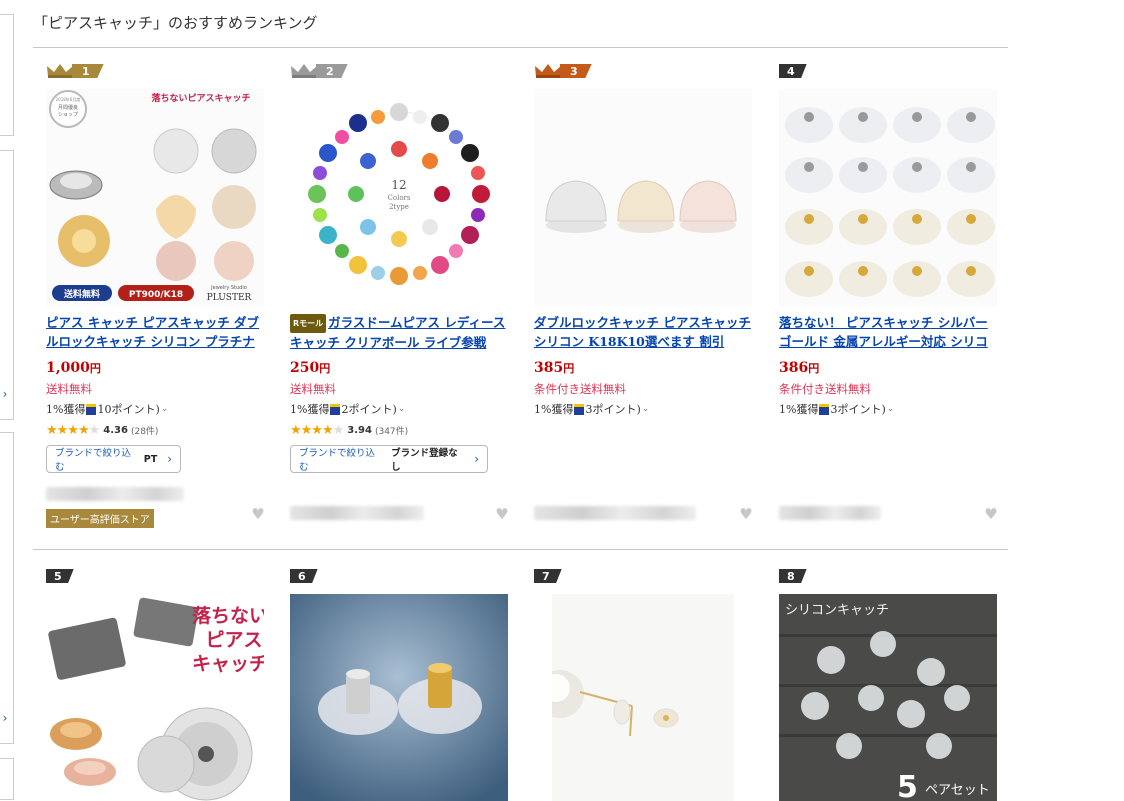 The height and width of the screenshot is (801, 1124). I want to click on rank-badge: 8, so click(793, 576).